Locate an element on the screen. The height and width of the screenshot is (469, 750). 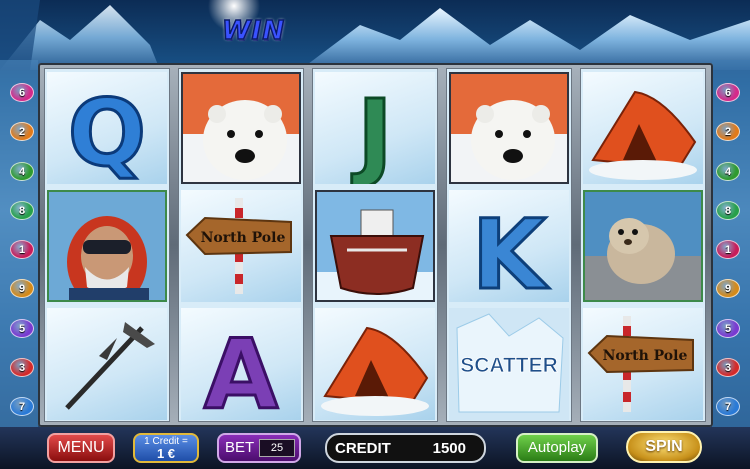
paylines-right: 6 2 4 8 1 9 5 3 7 is located at coordinates (729, 260).